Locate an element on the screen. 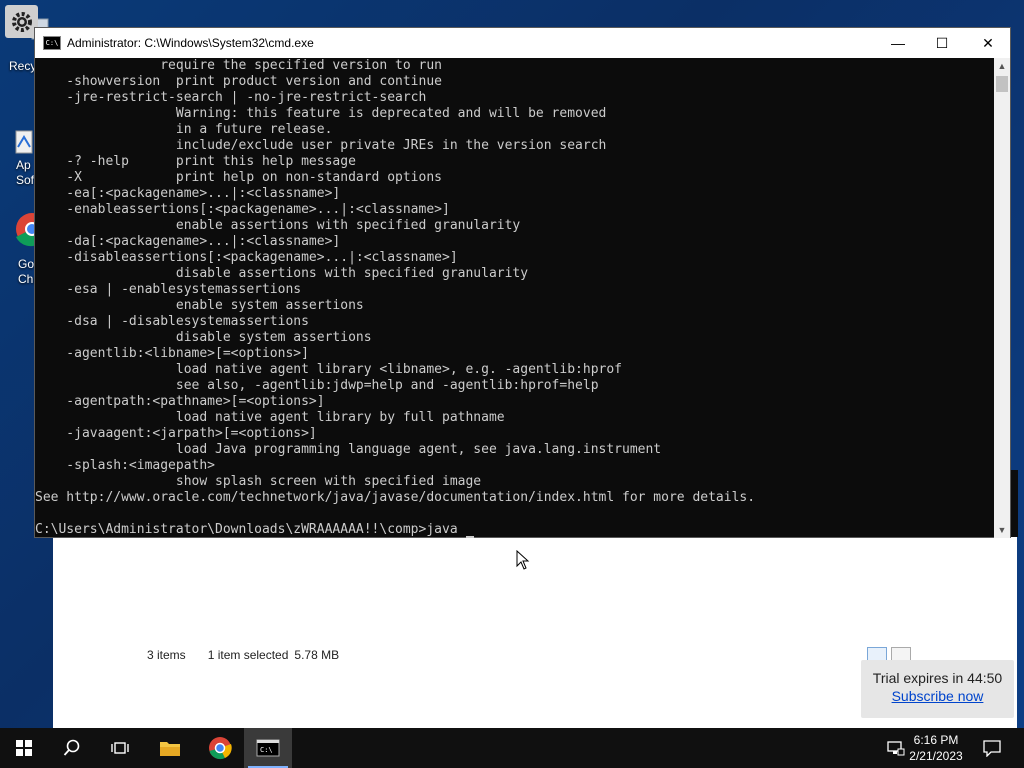 The image size is (1024, 768). apache-icon is located at coordinates (24, 142).